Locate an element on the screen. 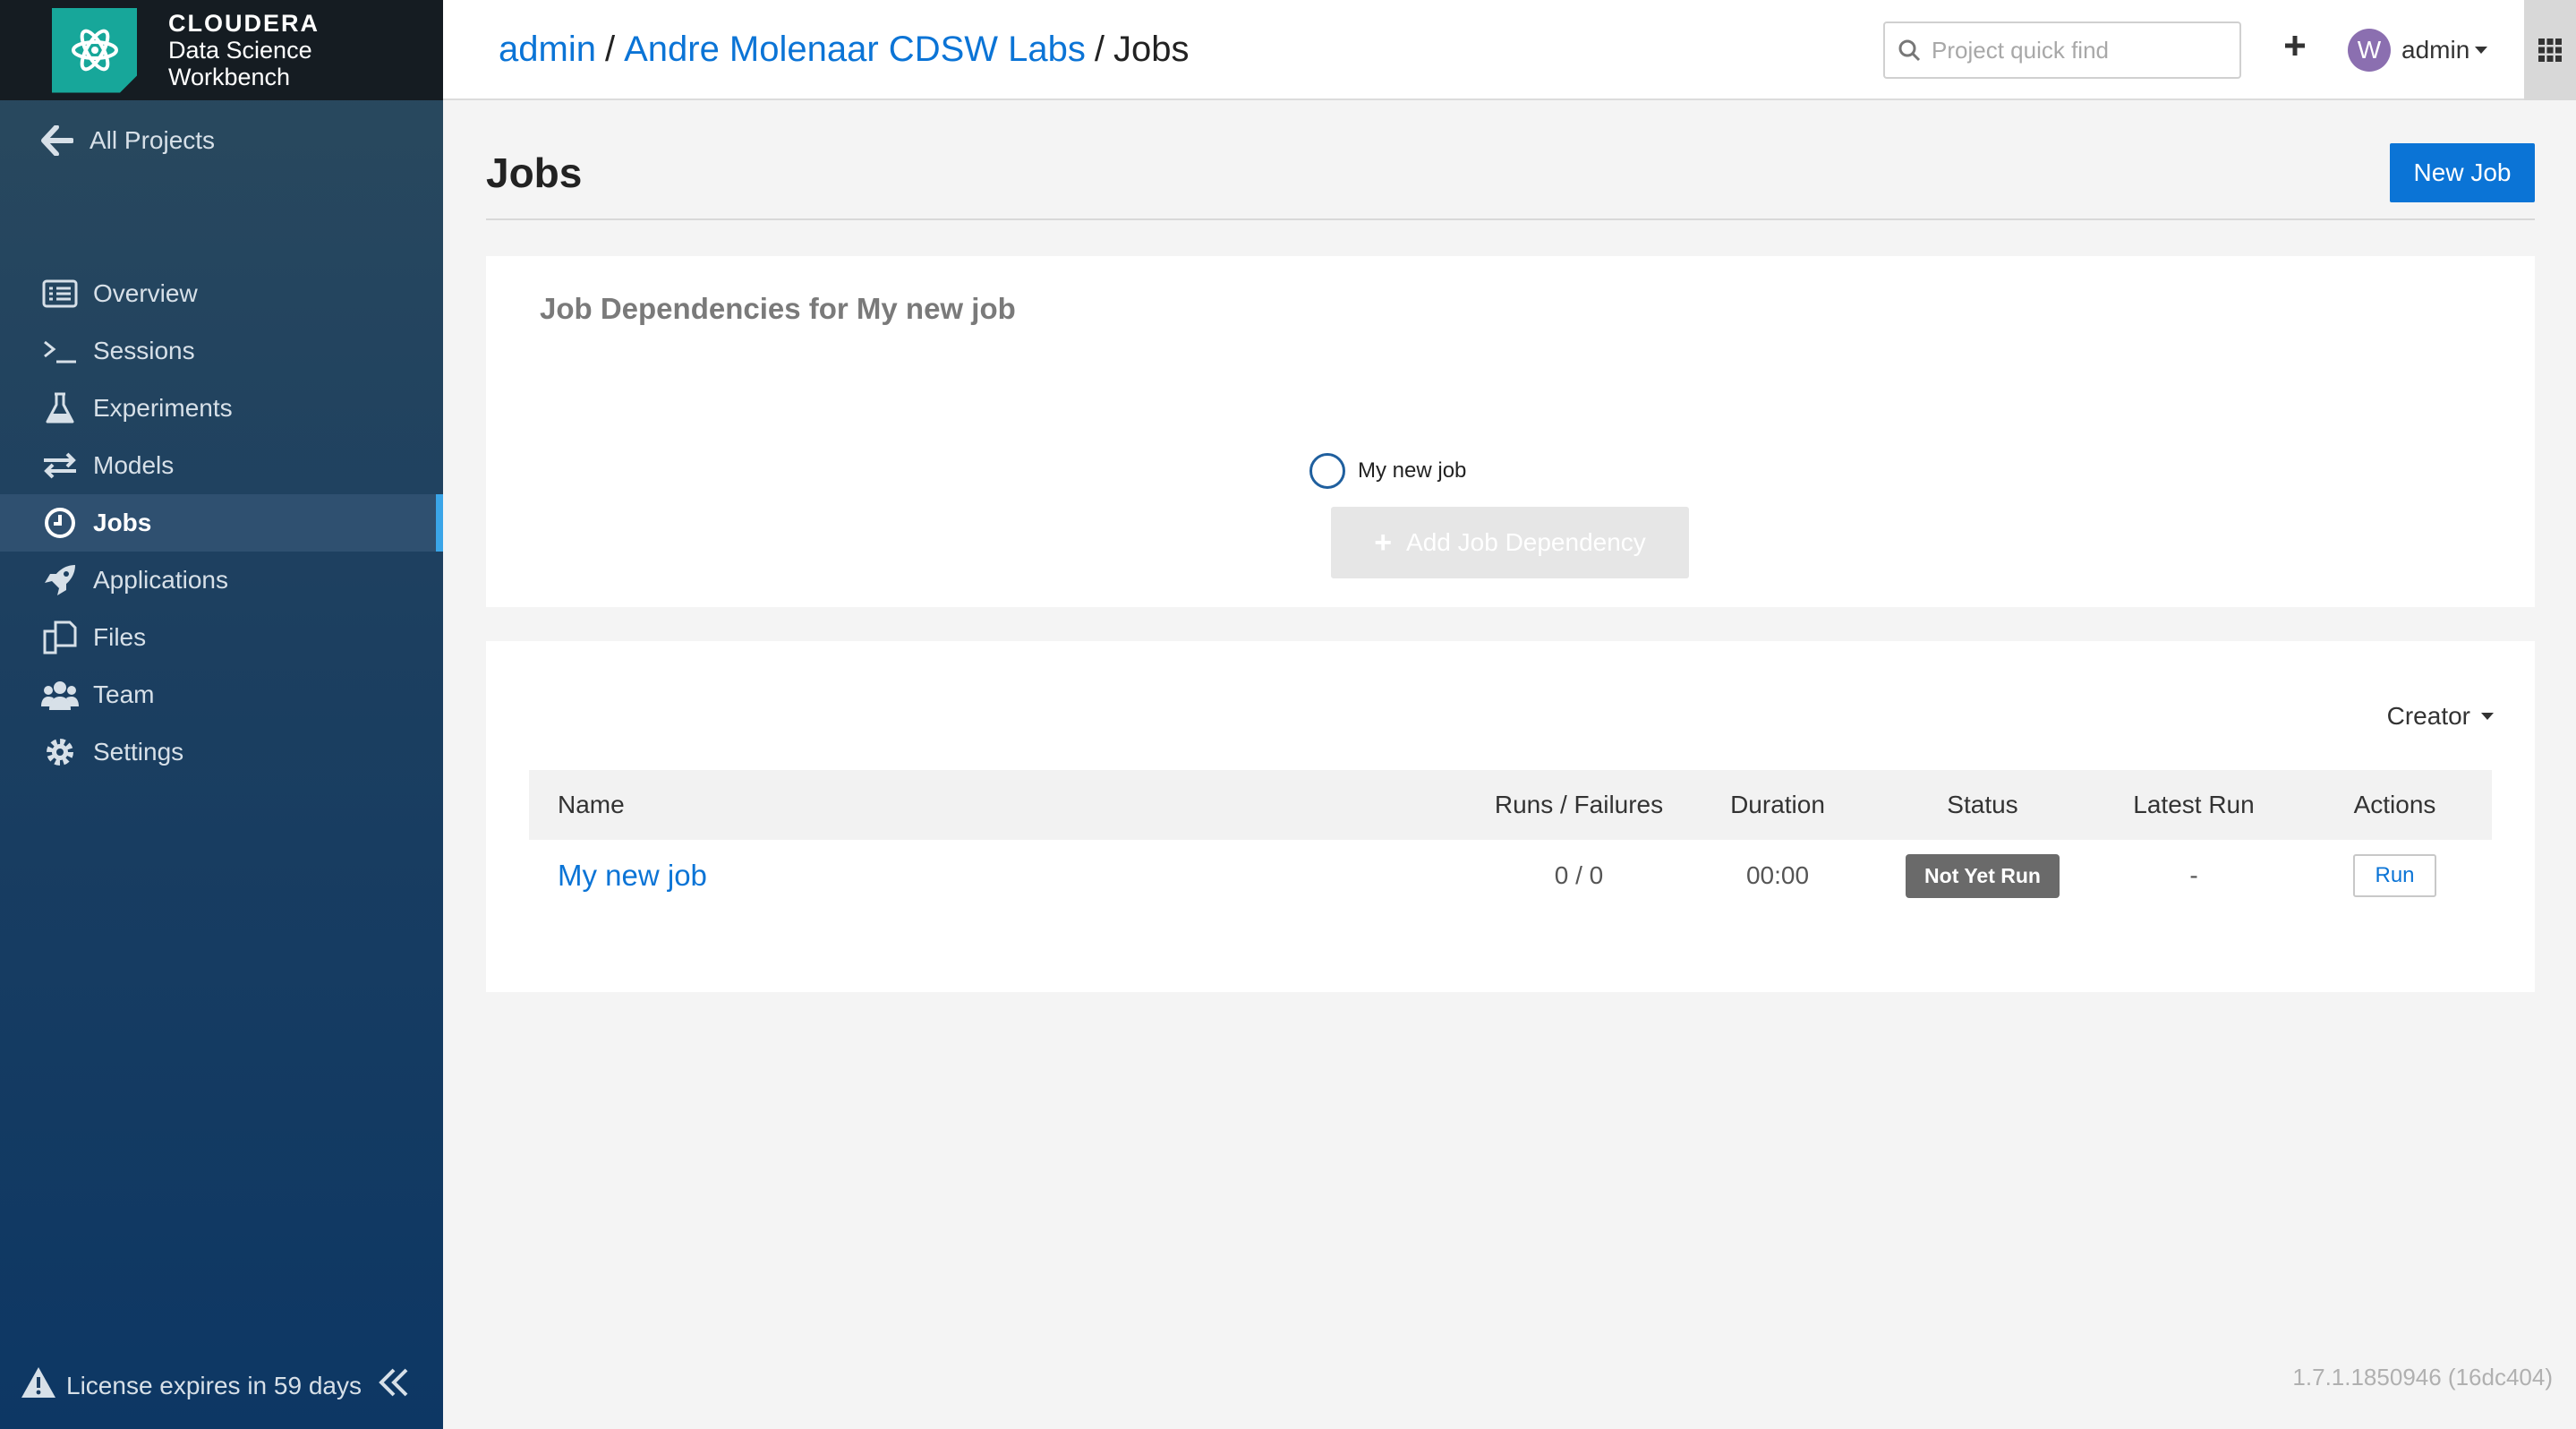  avatar: W is located at coordinates (2369, 50).